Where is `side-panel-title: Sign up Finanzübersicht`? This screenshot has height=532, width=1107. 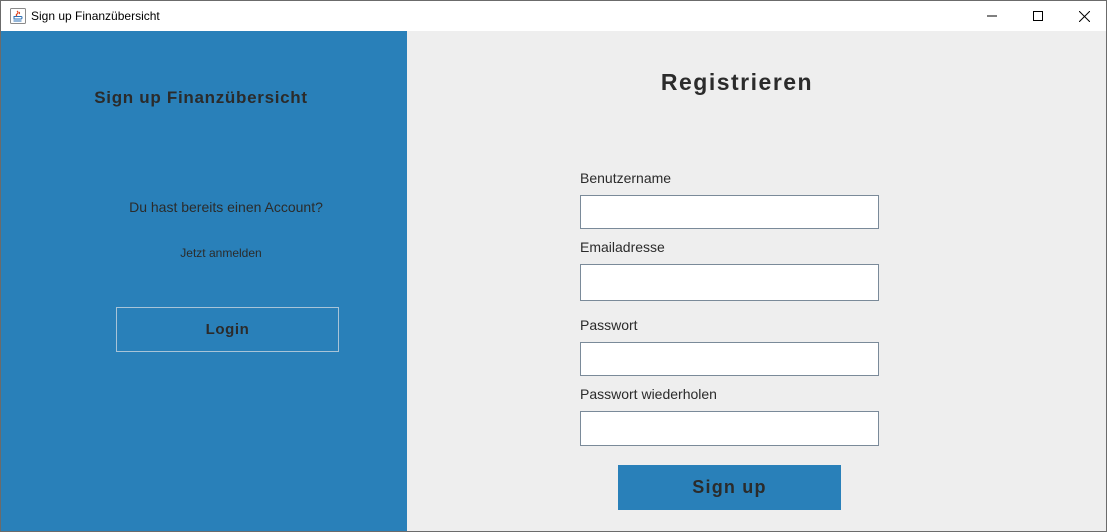
side-panel-title: Sign up Finanzübersicht is located at coordinates (201, 97).